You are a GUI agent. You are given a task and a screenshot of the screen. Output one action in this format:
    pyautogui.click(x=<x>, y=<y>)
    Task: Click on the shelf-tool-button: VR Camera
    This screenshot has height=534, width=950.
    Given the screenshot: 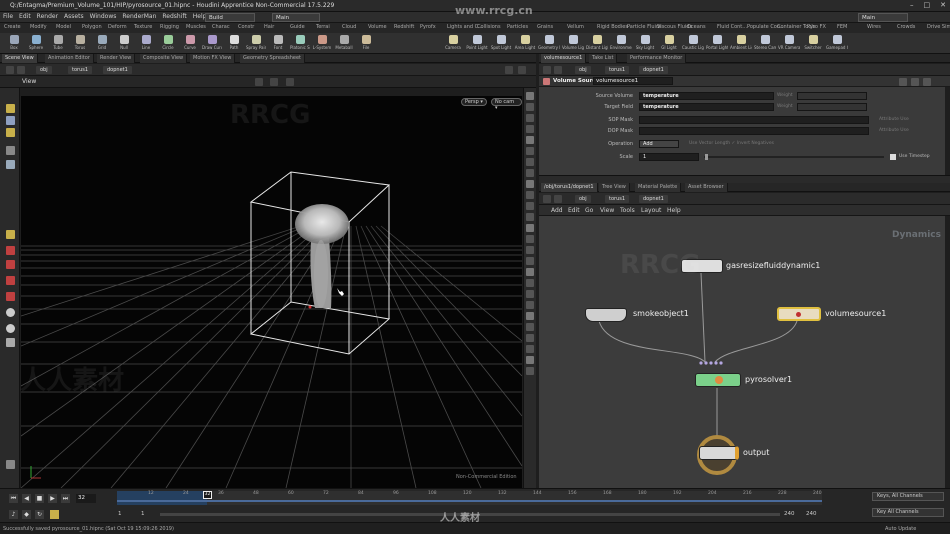 What is the action you would take?
    pyautogui.click(x=789, y=43)
    